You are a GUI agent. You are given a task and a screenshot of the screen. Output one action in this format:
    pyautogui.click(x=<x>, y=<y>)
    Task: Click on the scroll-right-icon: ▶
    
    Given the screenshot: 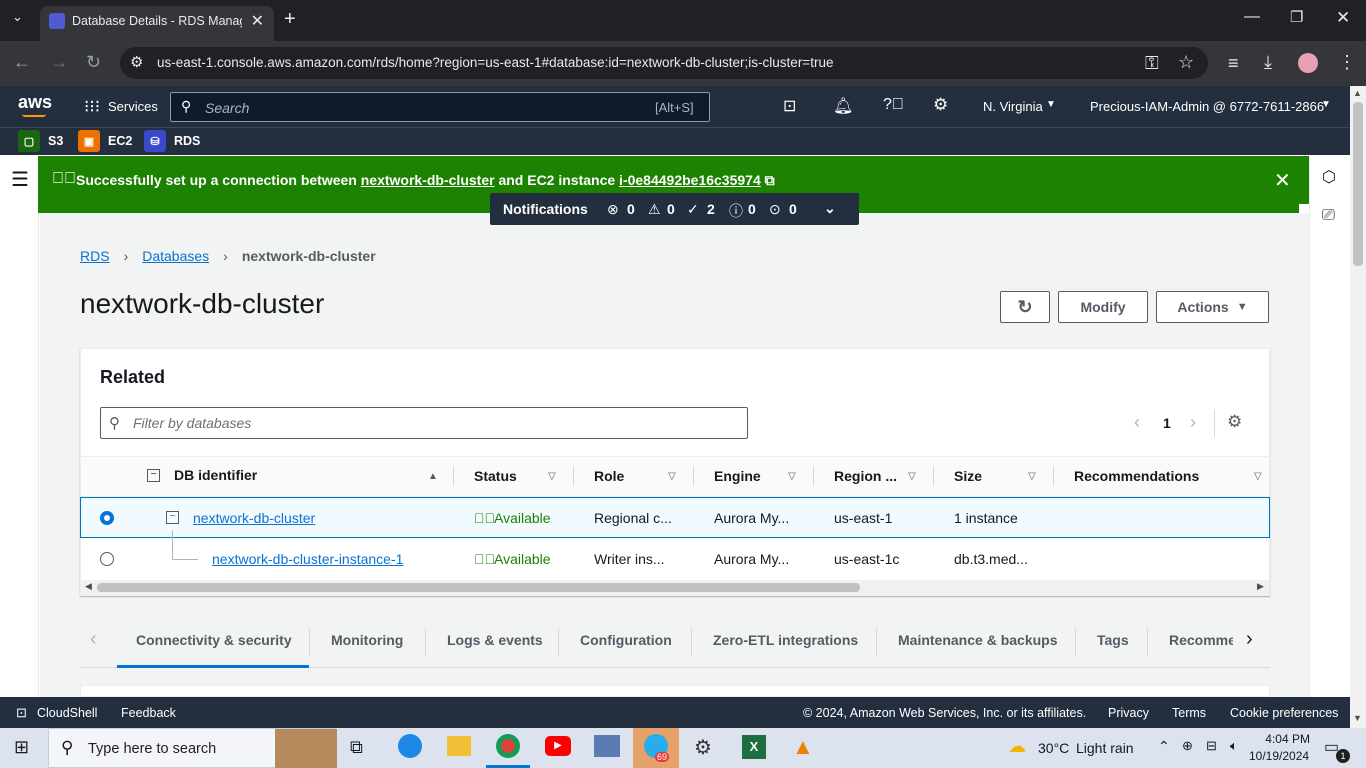 What is the action you would take?
    pyautogui.click(x=1260, y=586)
    